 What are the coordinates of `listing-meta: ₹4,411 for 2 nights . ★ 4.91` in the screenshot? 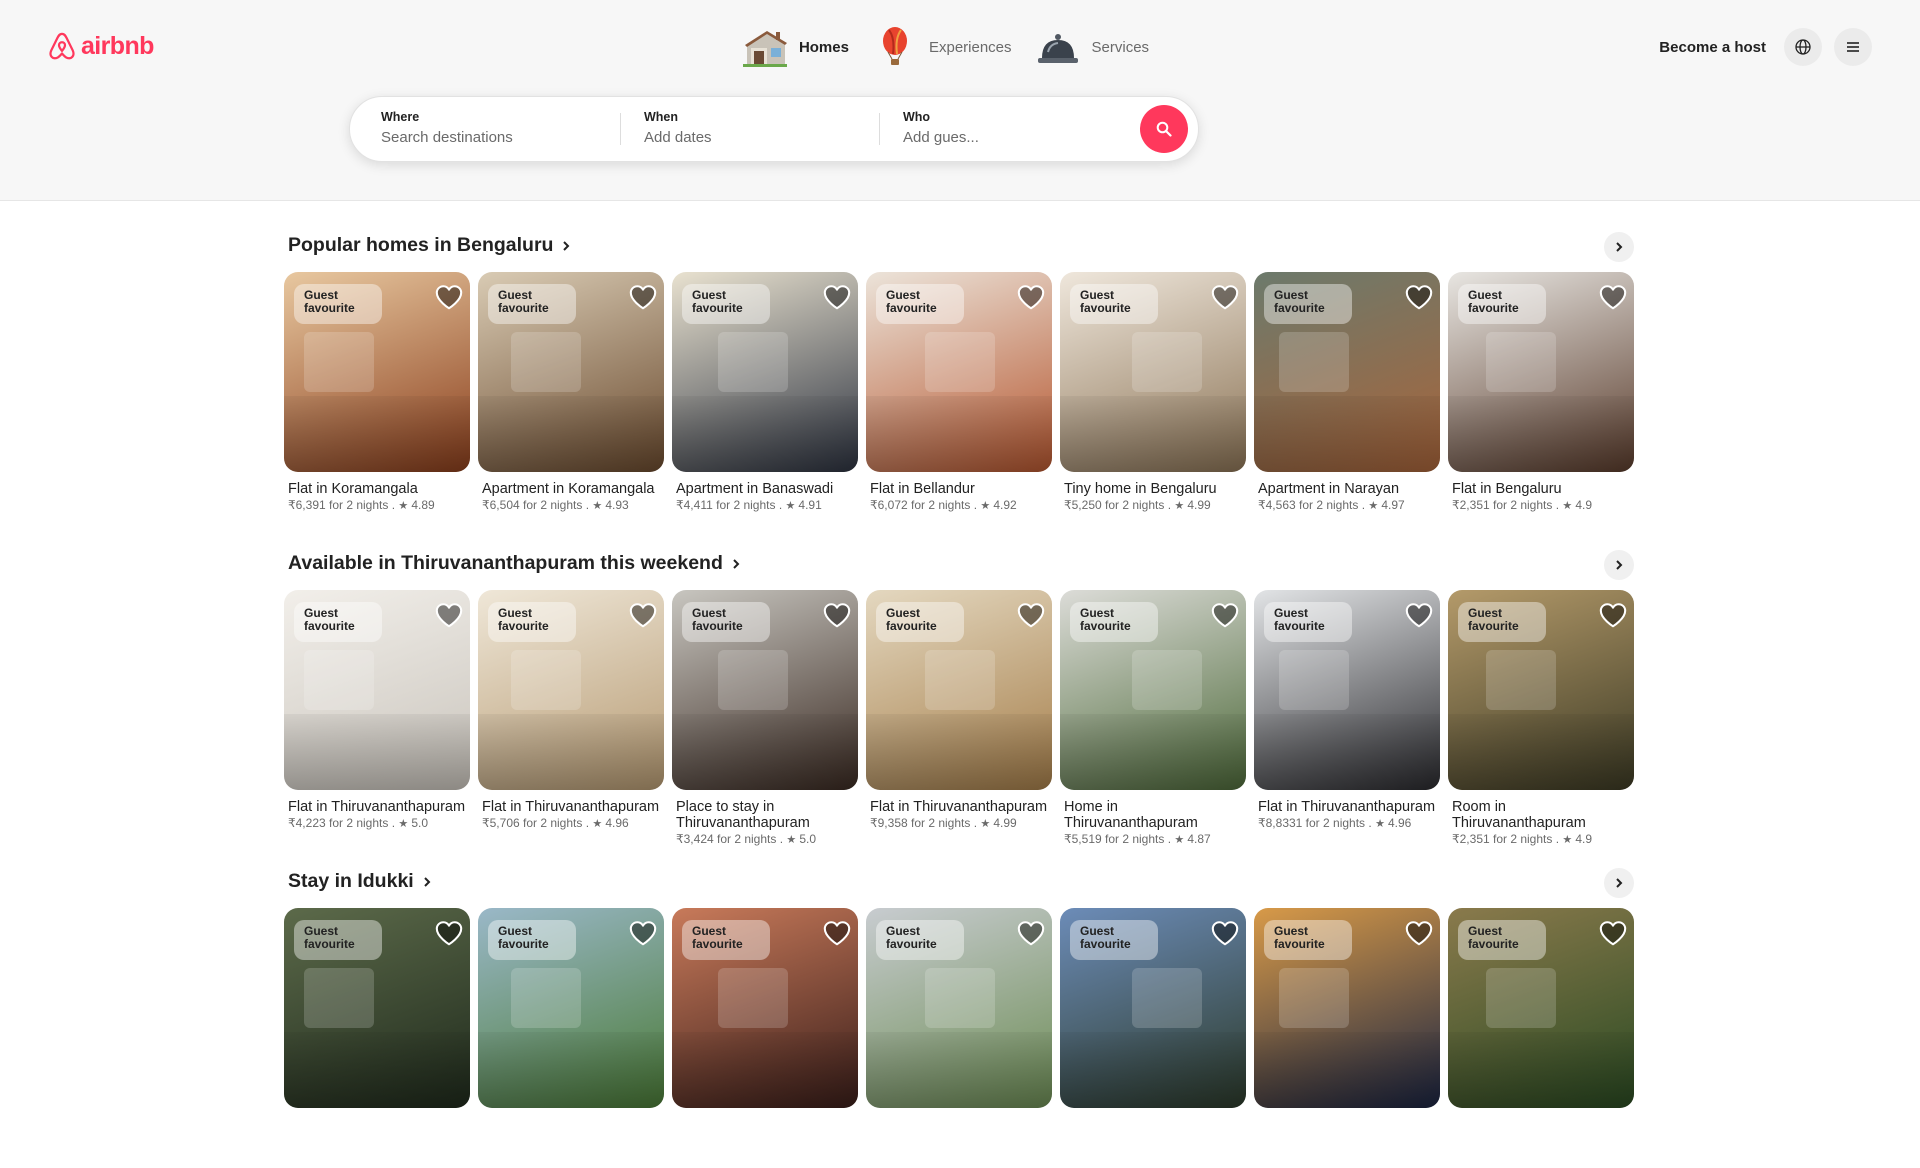 It's located at (765, 505).